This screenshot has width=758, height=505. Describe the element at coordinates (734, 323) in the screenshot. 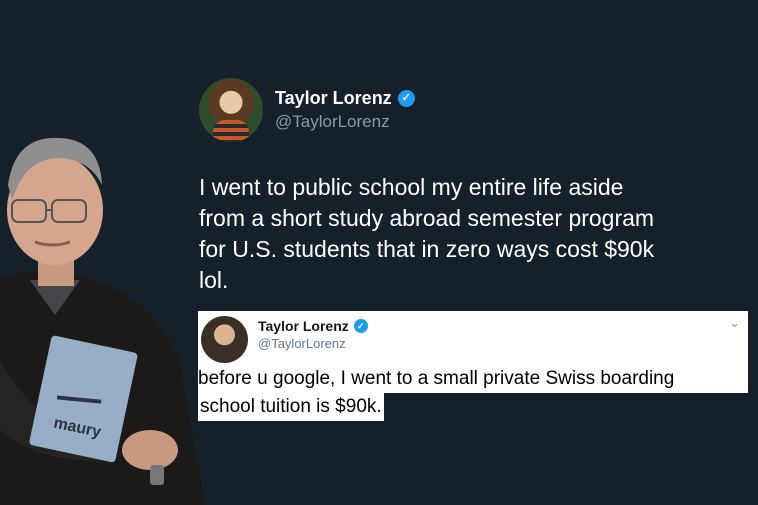

I see `chevron-down-icon: ⌄` at that location.